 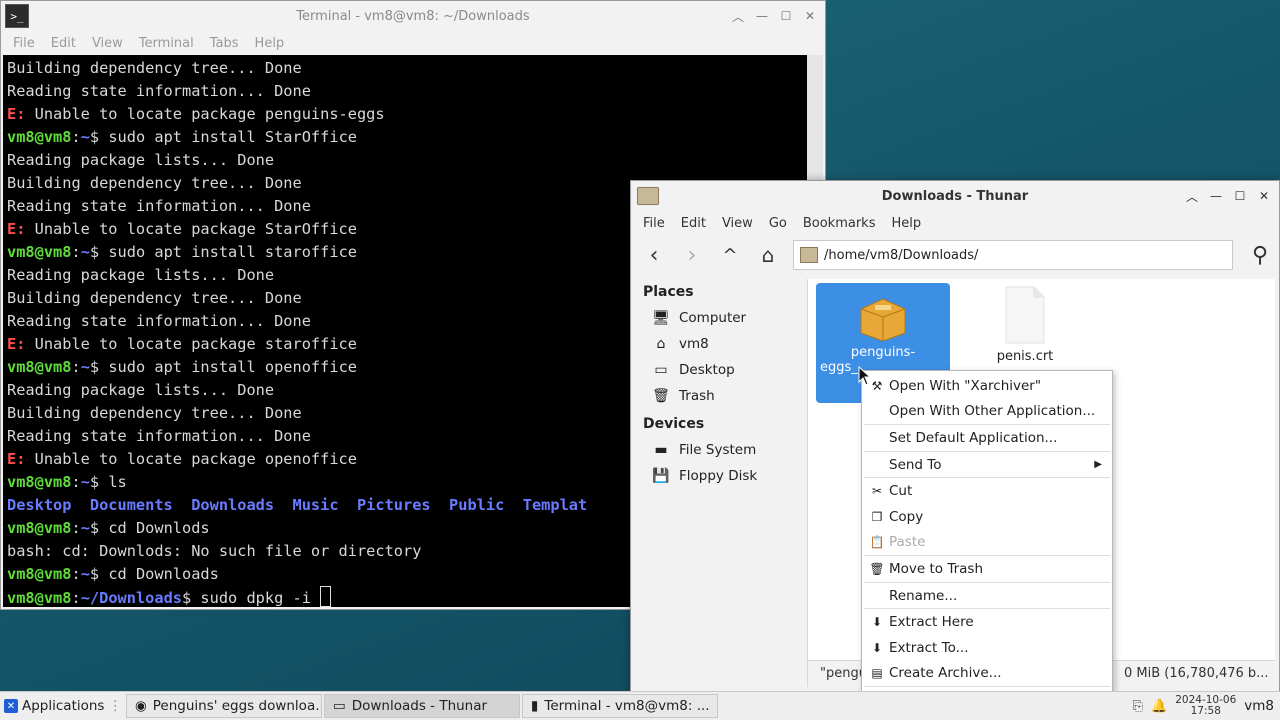 What do you see at coordinates (654, 223) in the screenshot?
I see `thunar-menu-file: File` at bounding box center [654, 223].